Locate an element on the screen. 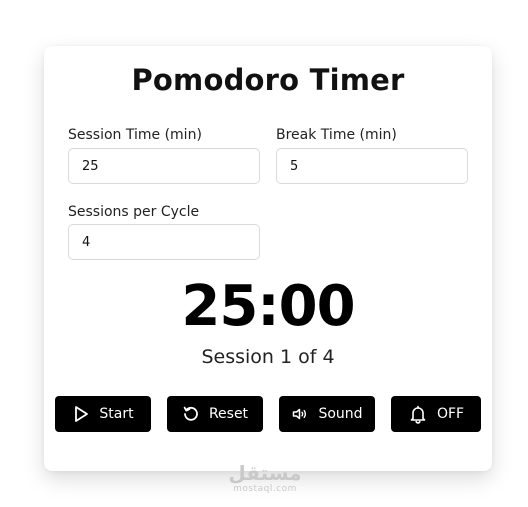 This screenshot has width=528, height=507. sound-button-label: Sound is located at coordinates (340, 414).